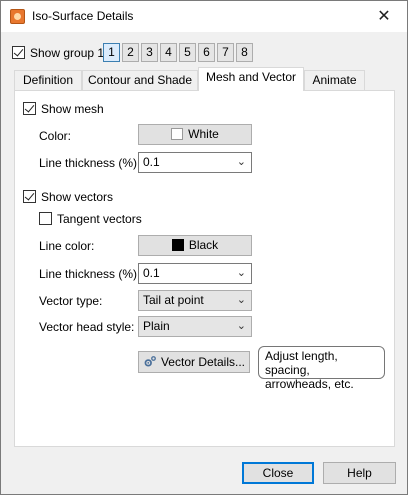 This screenshot has width=408, height=495. Describe the element at coordinates (225, 52) in the screenshot. I see `group-button-7: 7` at that location.